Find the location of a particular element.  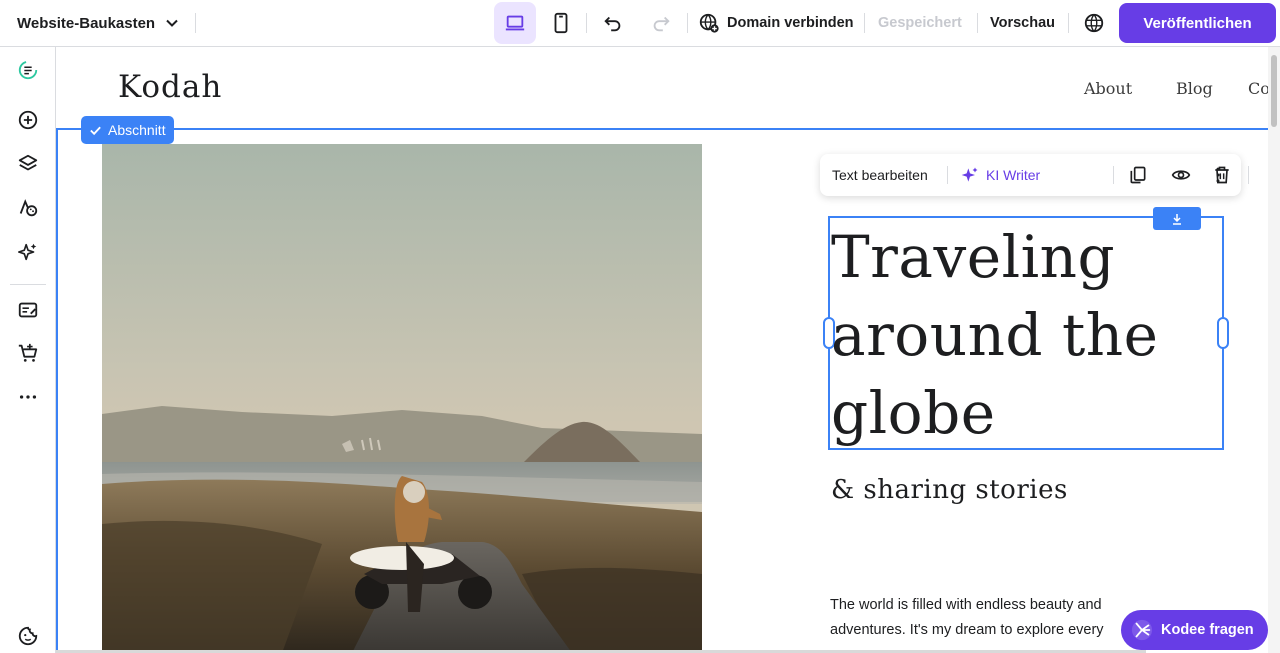

left-sidebar is located at coordinates (28, 350).